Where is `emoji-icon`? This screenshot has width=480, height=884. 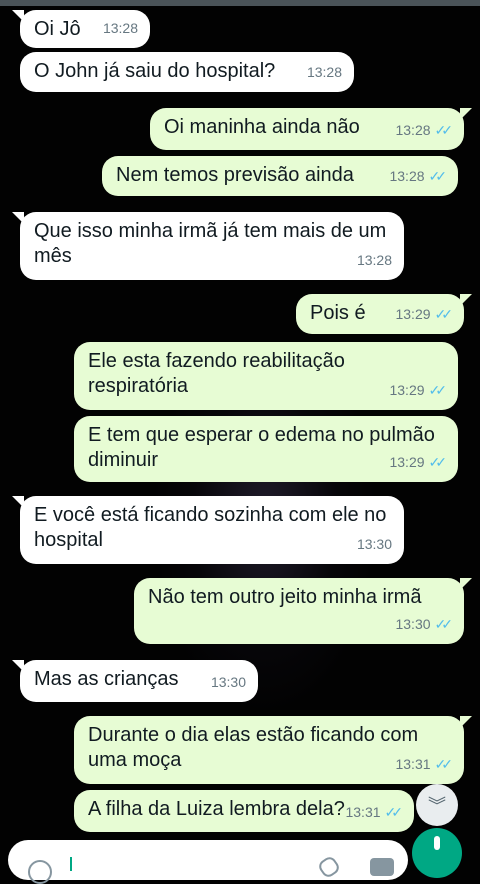
emoji-icon is located at coordinates (40, 872).